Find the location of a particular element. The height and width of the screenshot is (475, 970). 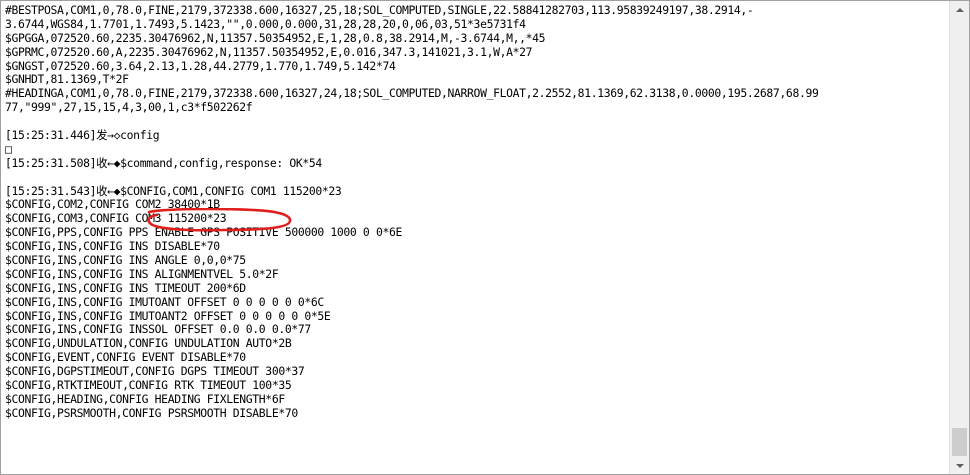

log-line: □ is located at coordinates (8, 148).